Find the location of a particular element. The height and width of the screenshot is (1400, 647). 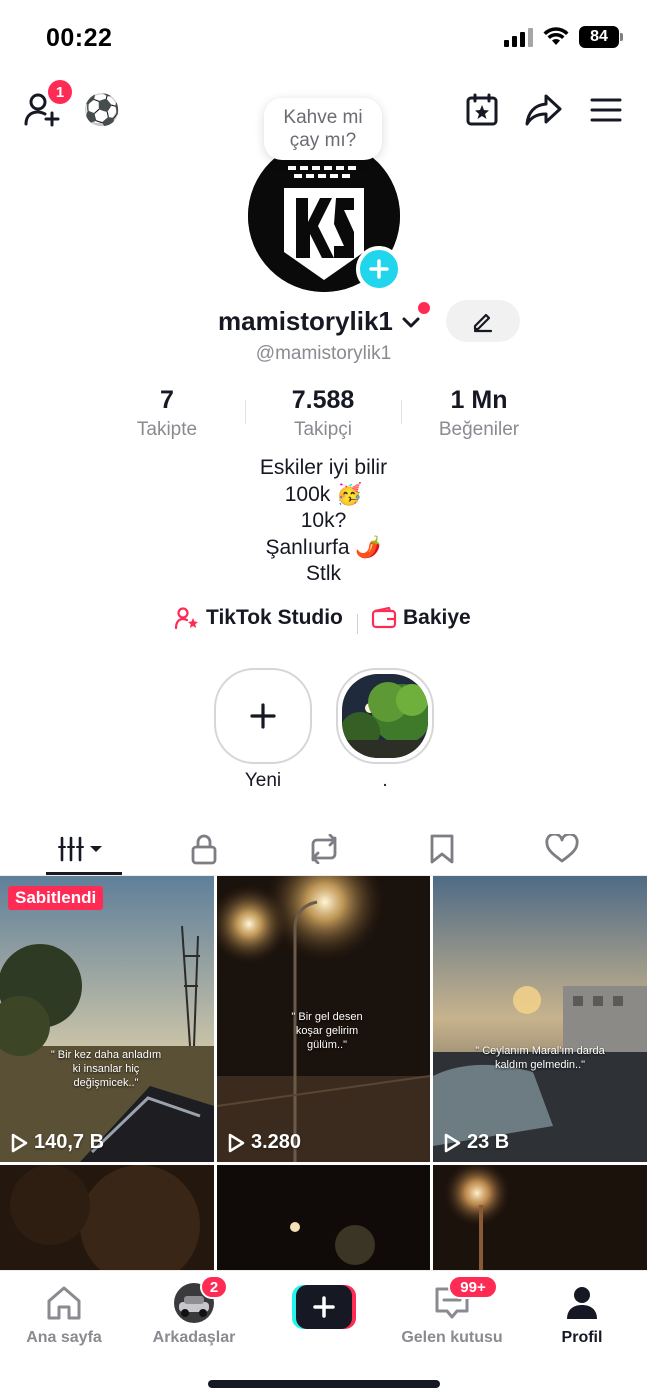

username-row: mamistorylik1 is located at coordinates (323, 322).